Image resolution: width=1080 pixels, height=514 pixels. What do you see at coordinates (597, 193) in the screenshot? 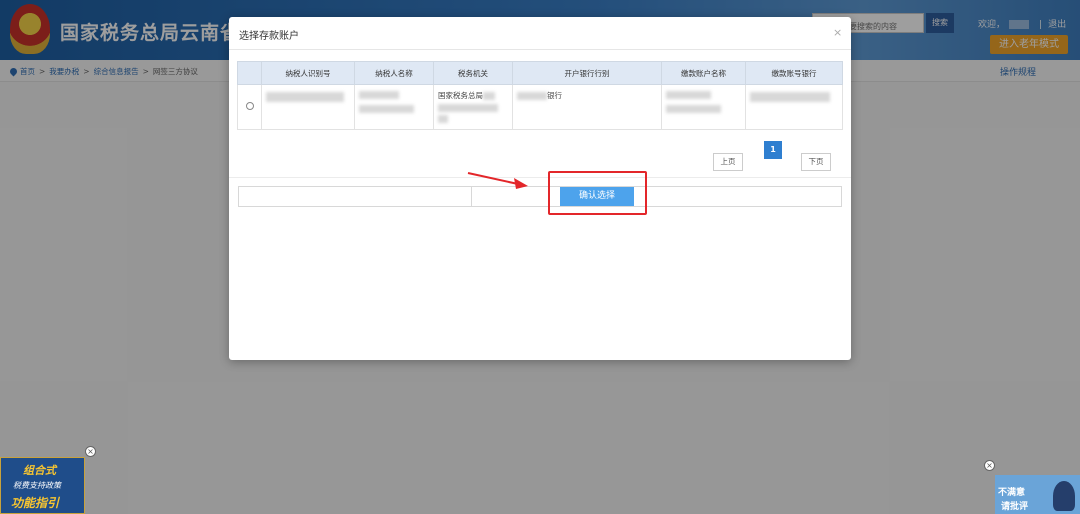
I see `annotation-highlight-box` at bounding box center [597, 193].